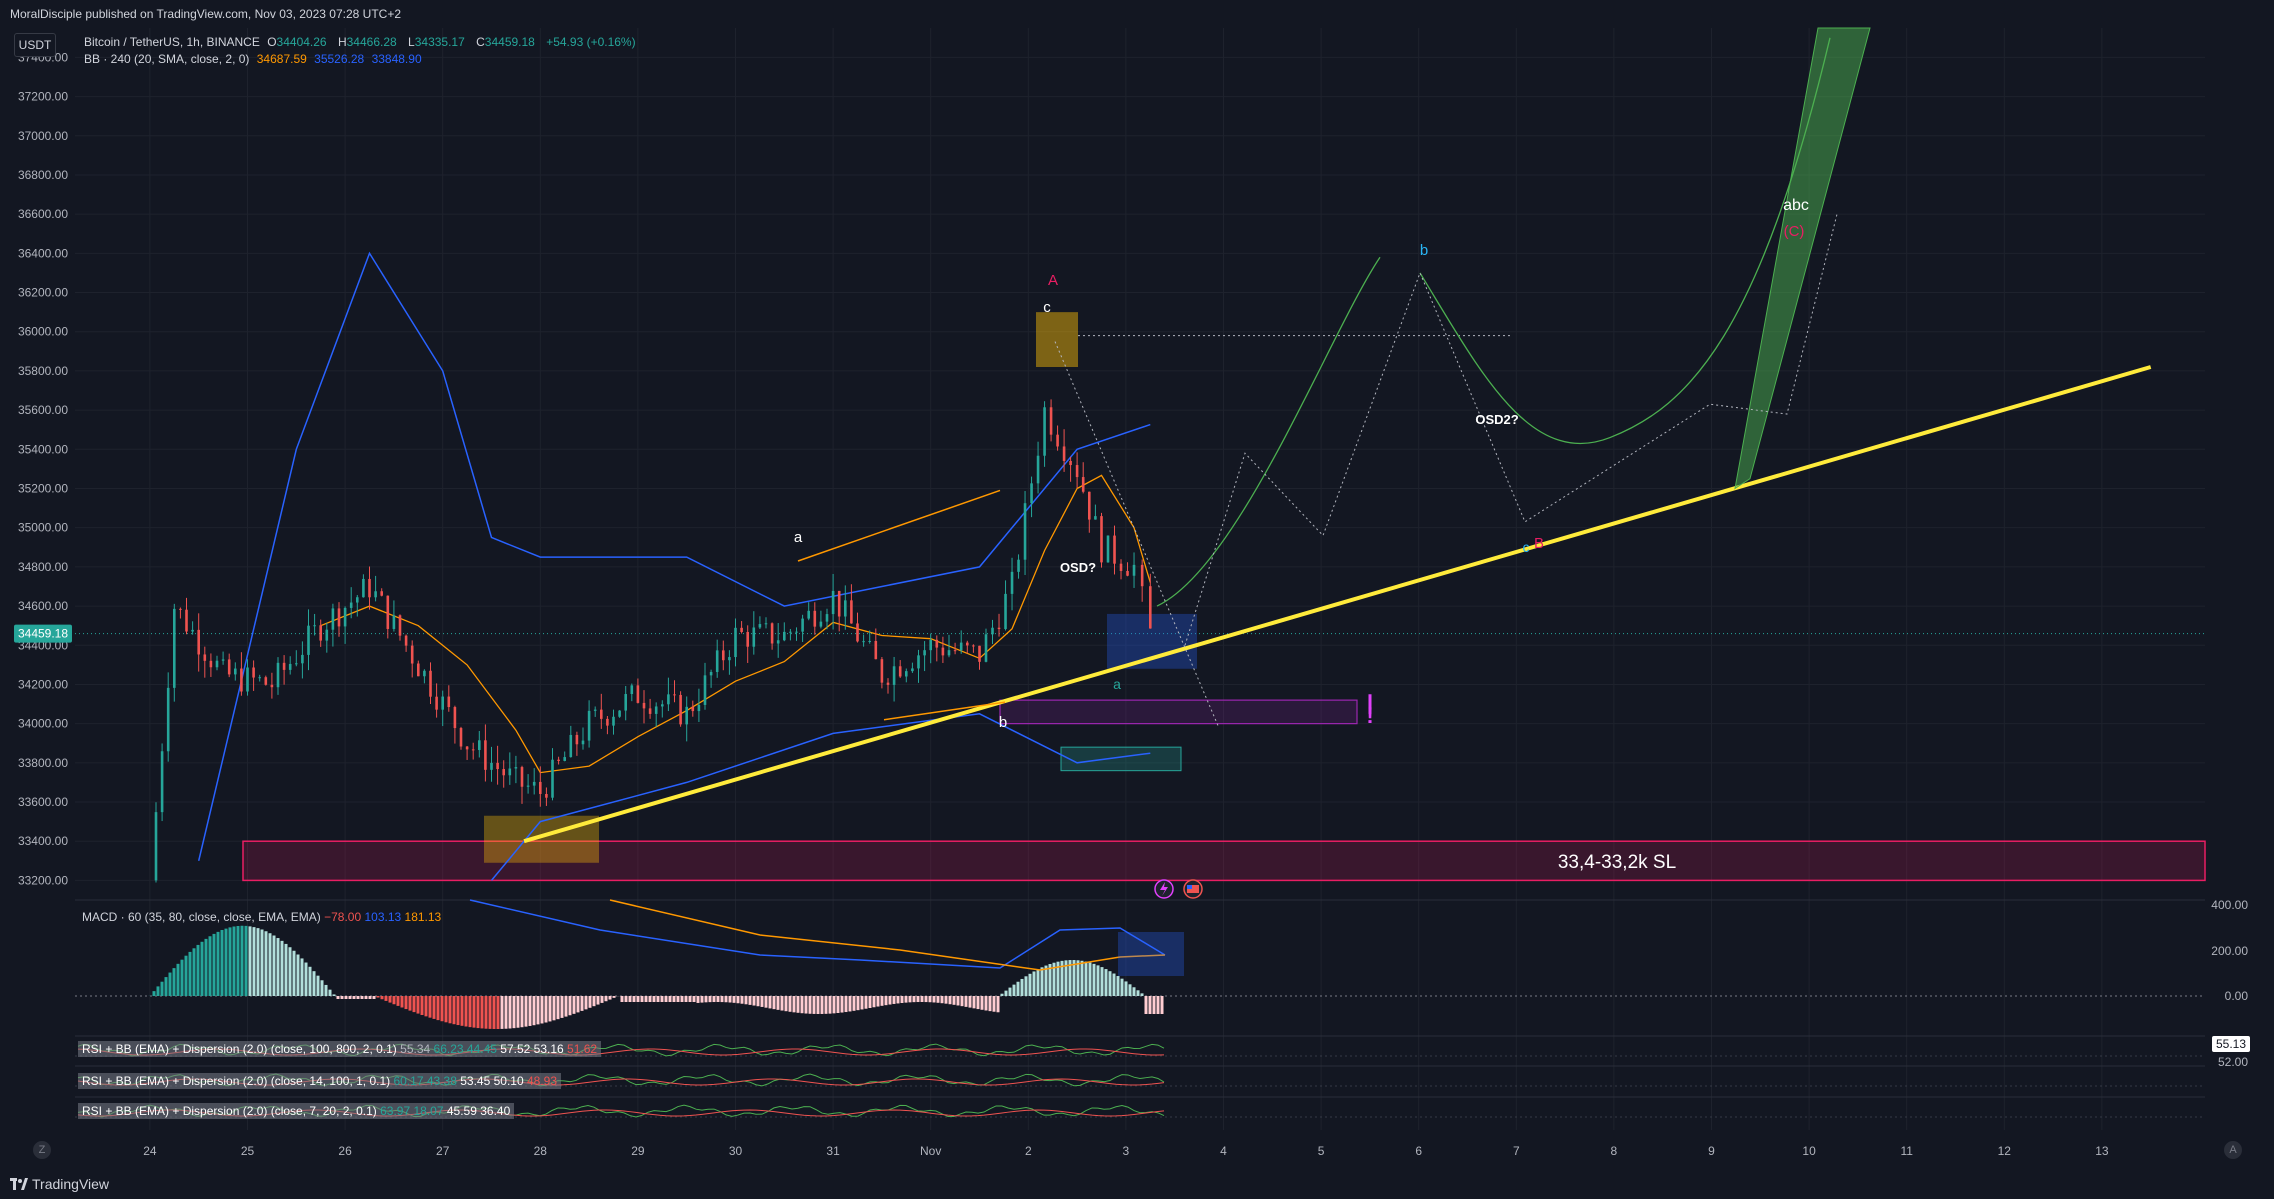  What do you see at coordinates (436, 42) in the screenshot?
I see `low-value: L34335.17` at bounding box center [436, 42].